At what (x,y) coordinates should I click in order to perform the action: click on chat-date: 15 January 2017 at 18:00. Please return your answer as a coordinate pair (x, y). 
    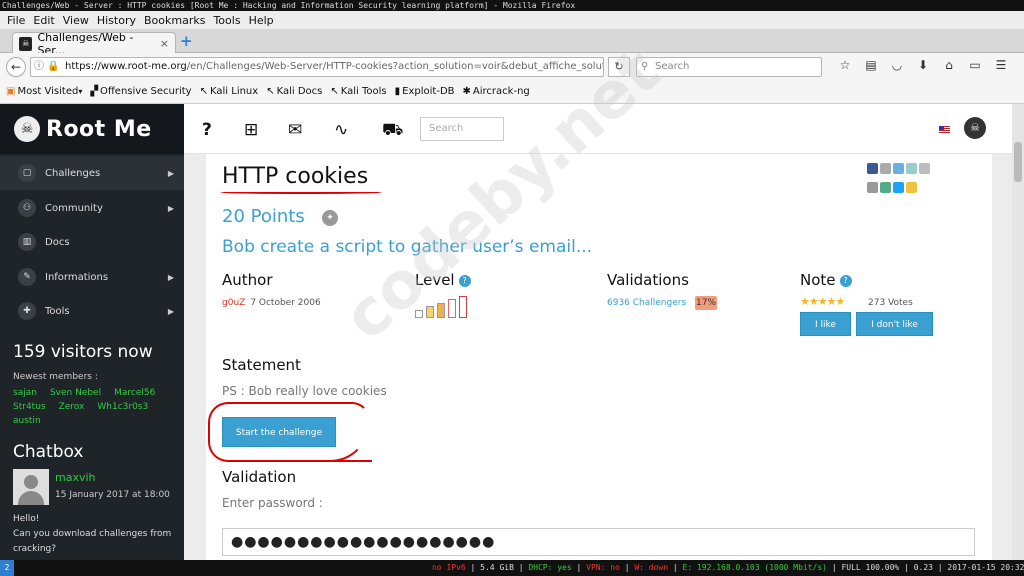
    Looking at the image, I should click on (112, 495).